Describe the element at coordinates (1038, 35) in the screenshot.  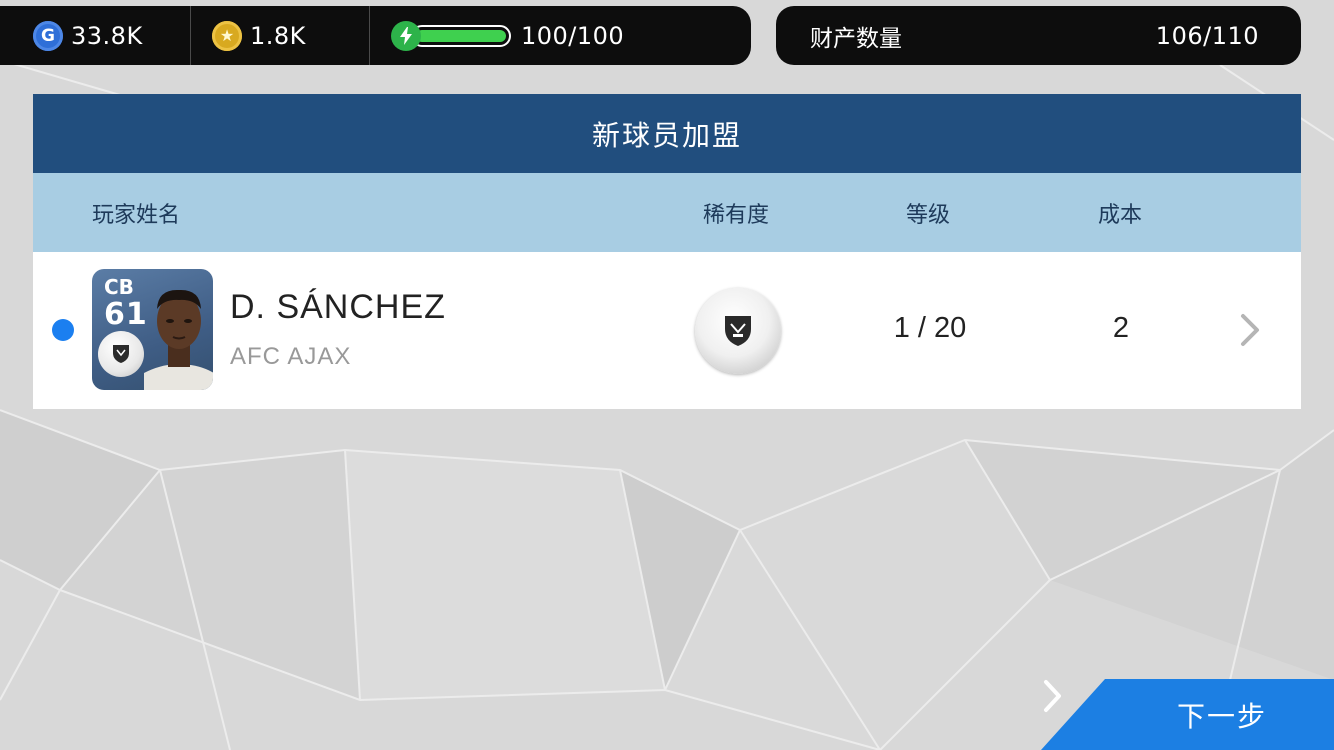
I see `asset-count-bar: 财产数量 106/110` at that location.